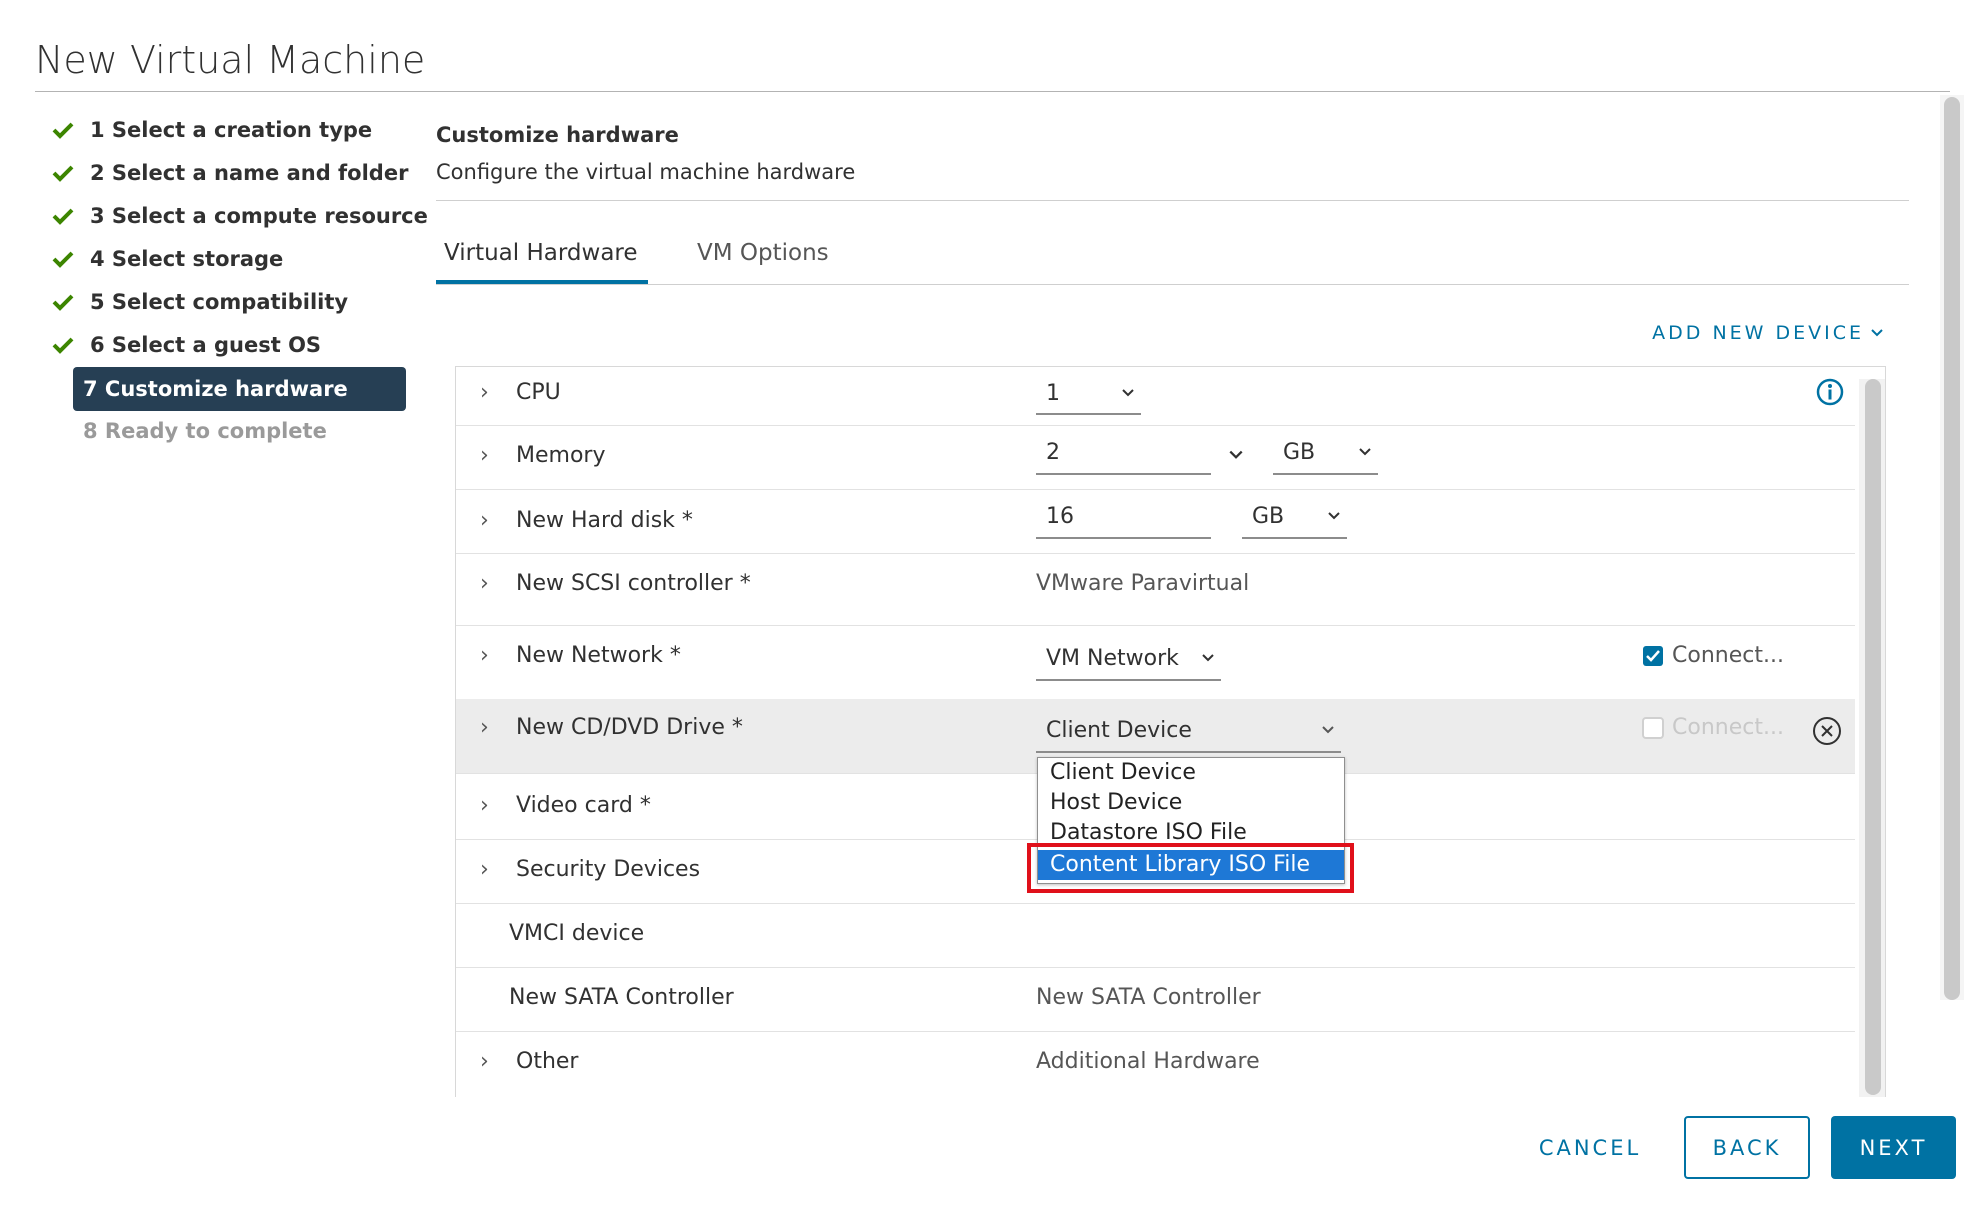 This screenshot has width=1966, height=1212. Describe the element at coordinates (1112, 658) in the screenshot. I see `network-value: VM Network` at that location.